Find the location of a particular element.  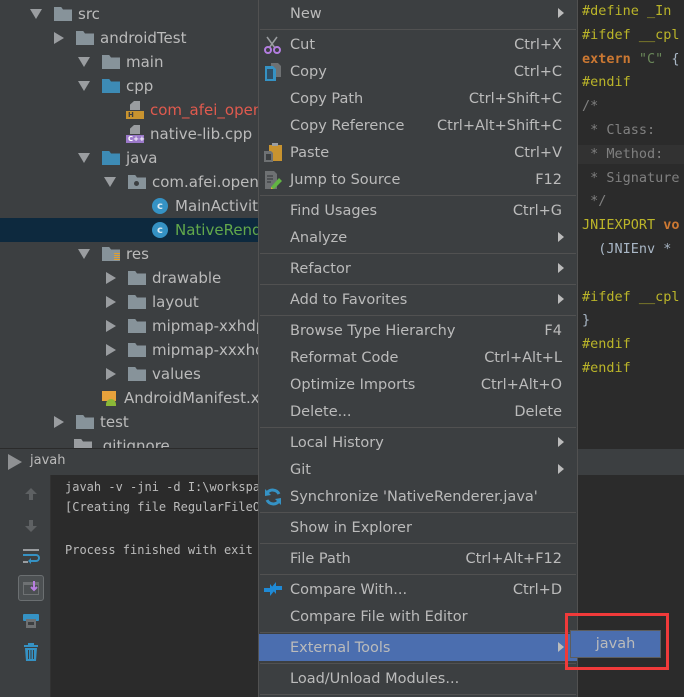

menu-item-jump-to-source: Jump to Source F12 is located at coordinates (418, 179).